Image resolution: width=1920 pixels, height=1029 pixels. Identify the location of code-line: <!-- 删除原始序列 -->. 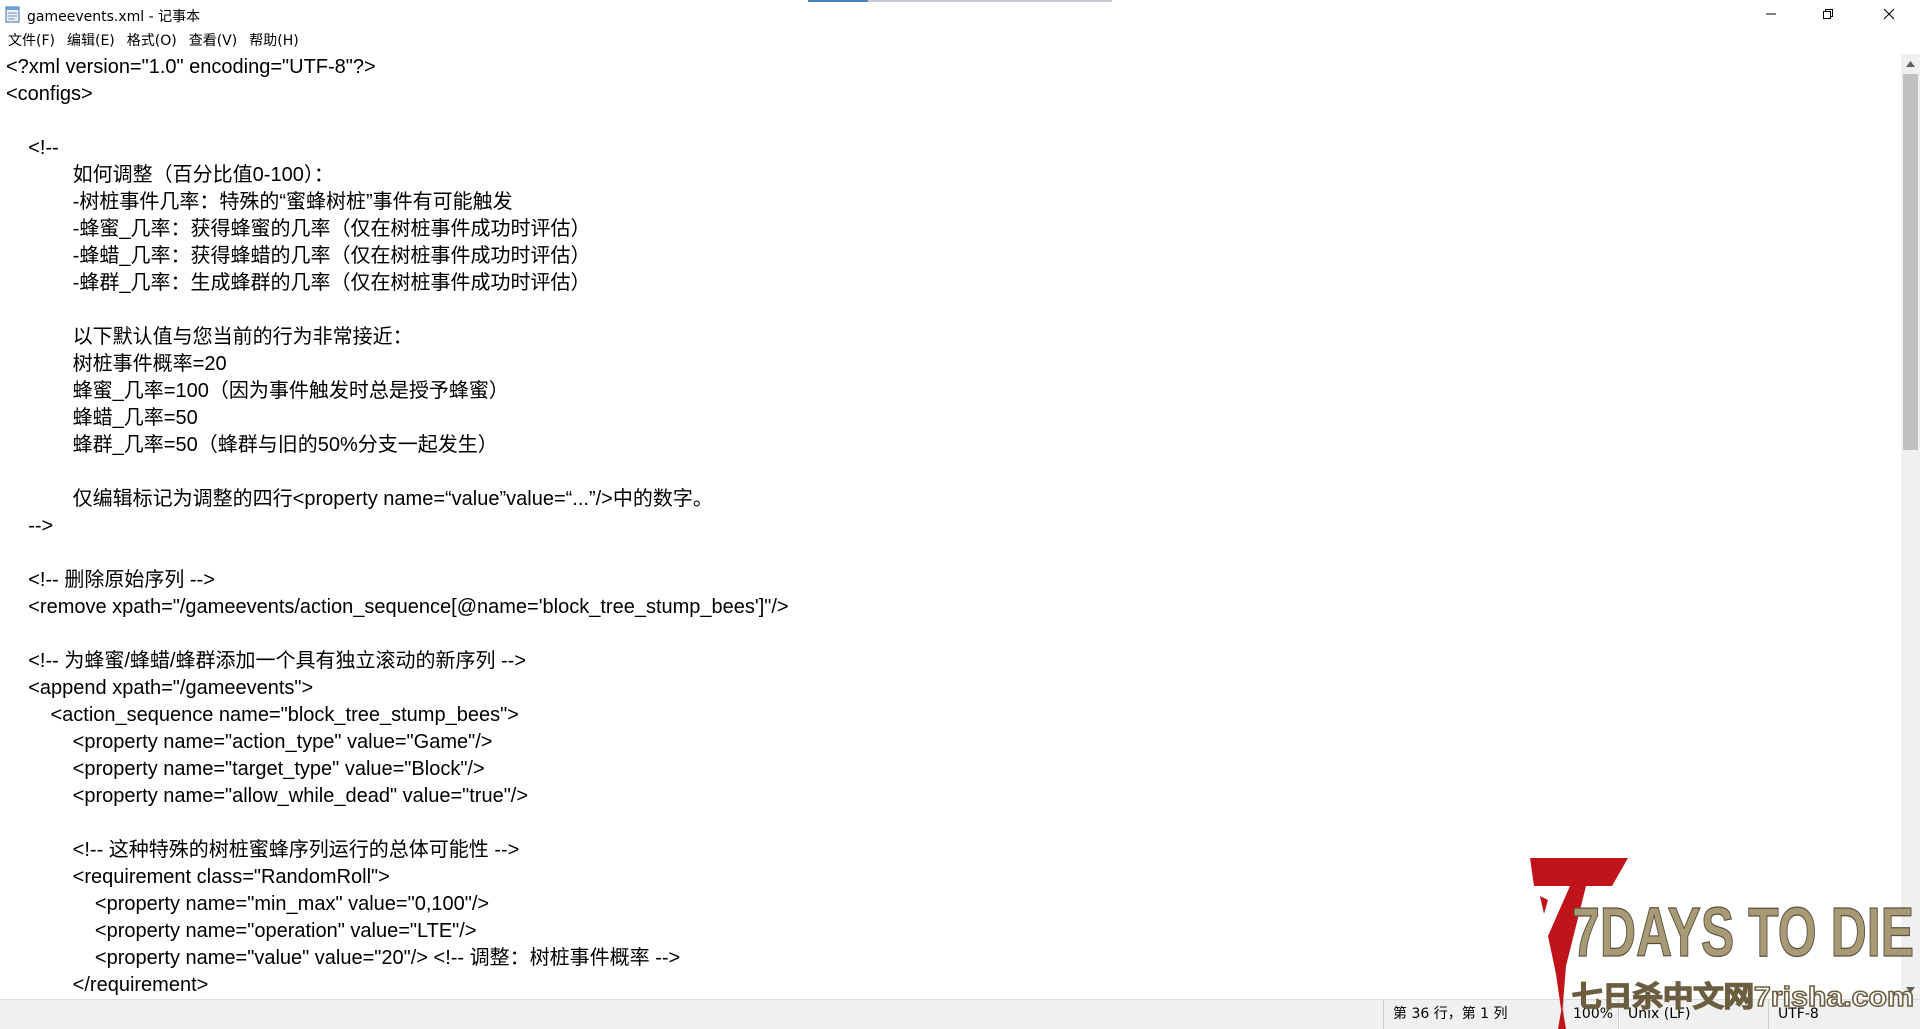
(110, 580).